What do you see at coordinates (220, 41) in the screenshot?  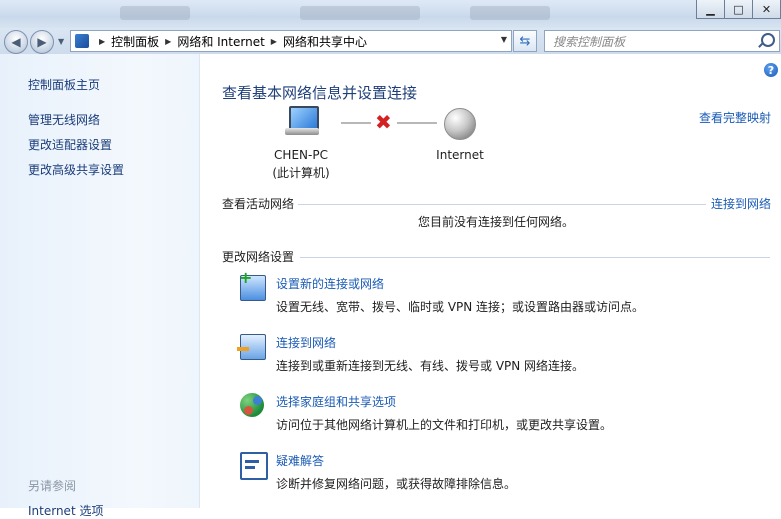 I see `breadcrumb-network-internet: 网络和 Internet` at bounding box center [220, 41].